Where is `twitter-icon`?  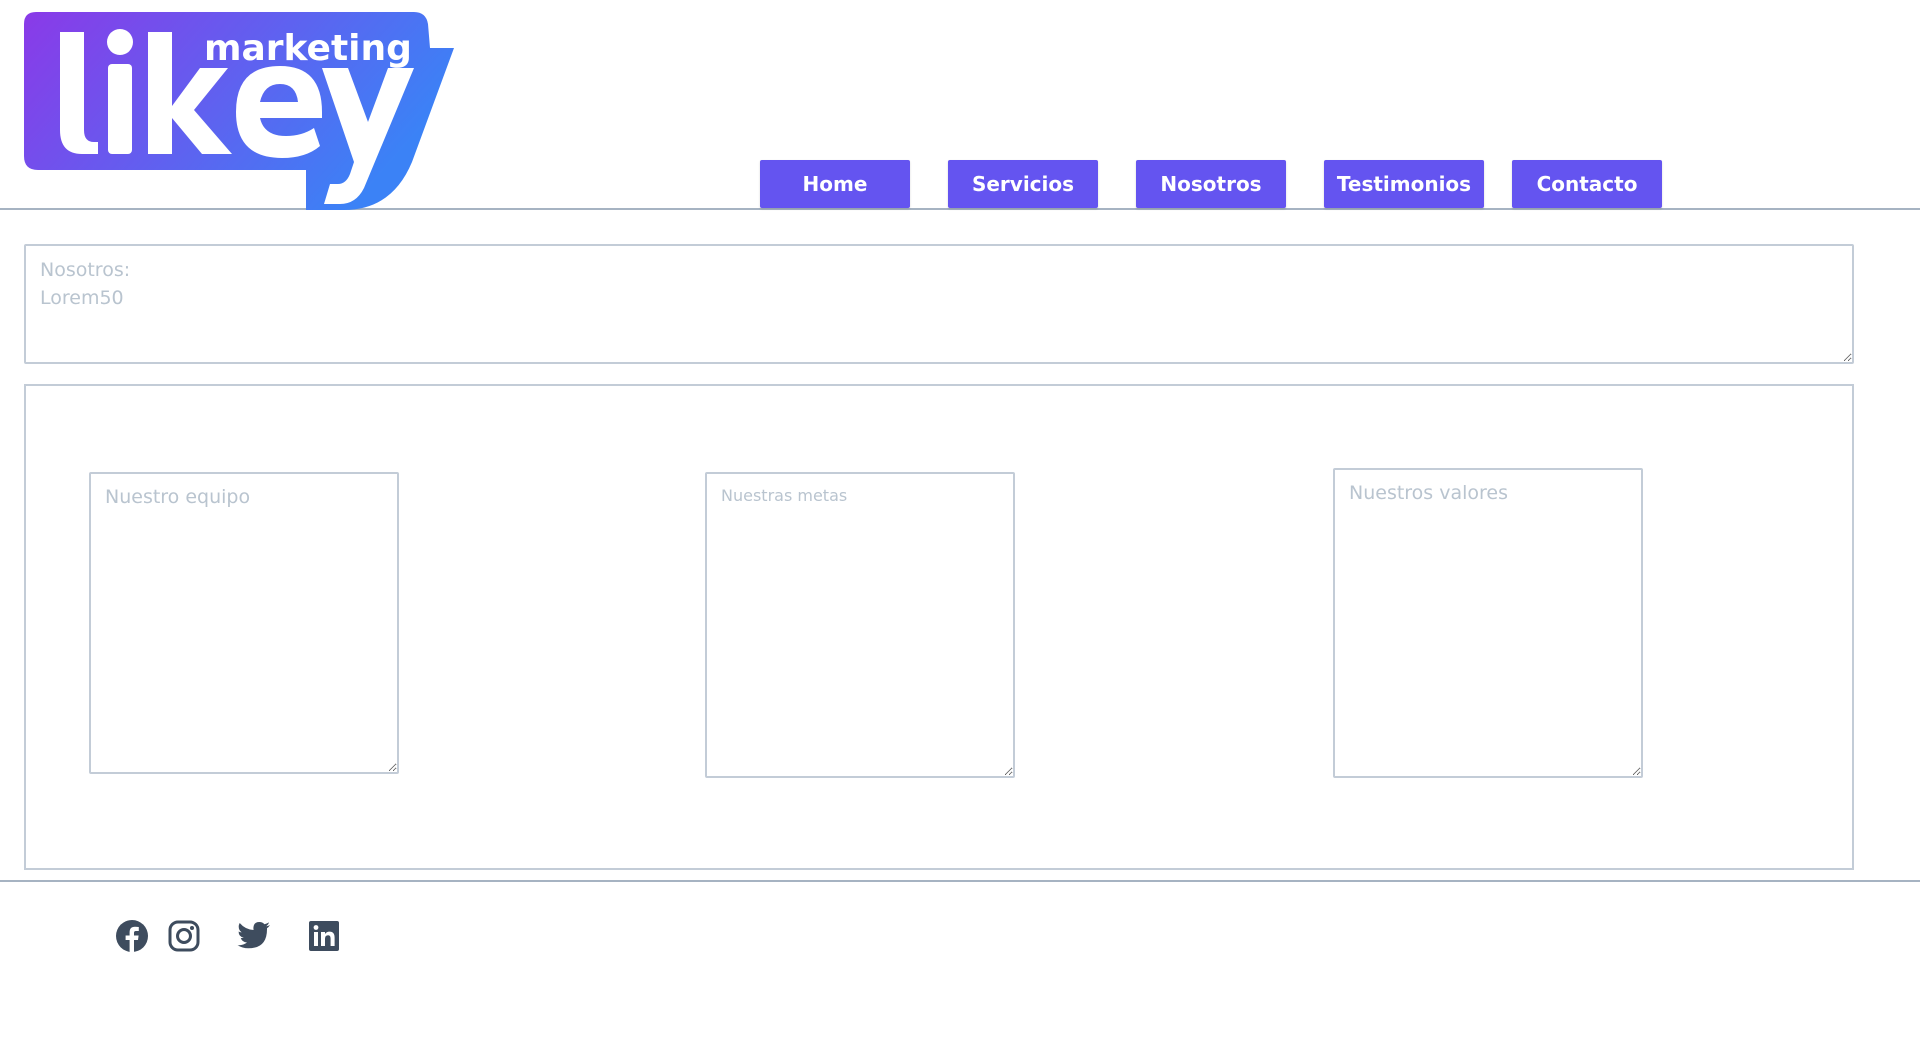 twitter-icon is located at coordinates (254, 936).